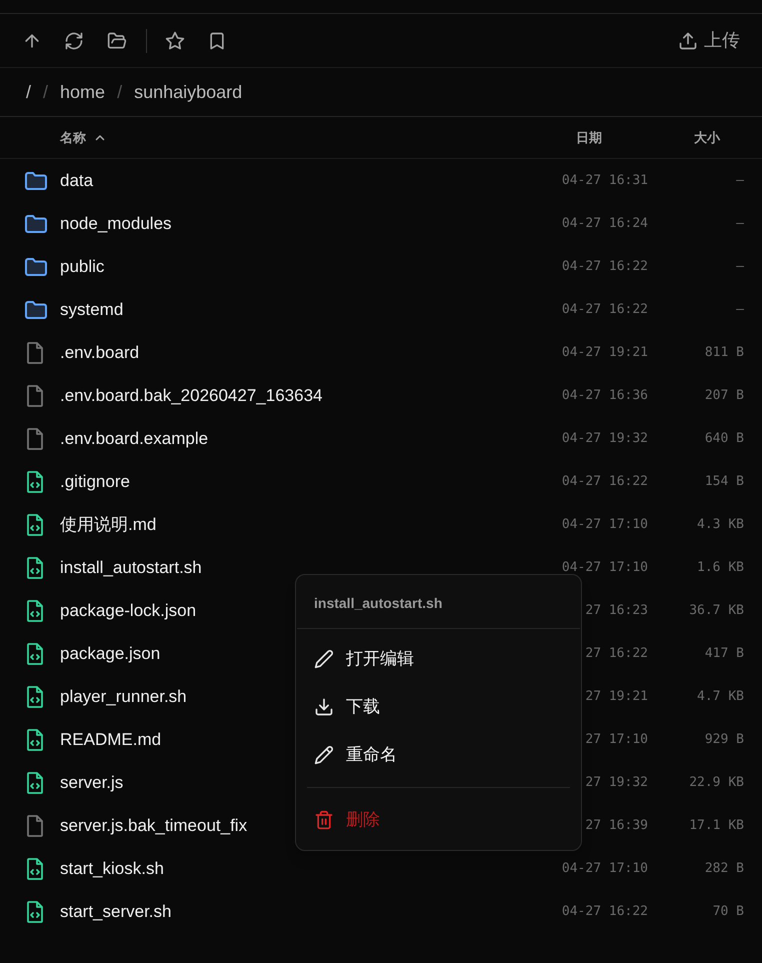  Describe the element at coordinates (112, 869) in the screenshot. I see `file-name: start_kiosk.sh` at that location.